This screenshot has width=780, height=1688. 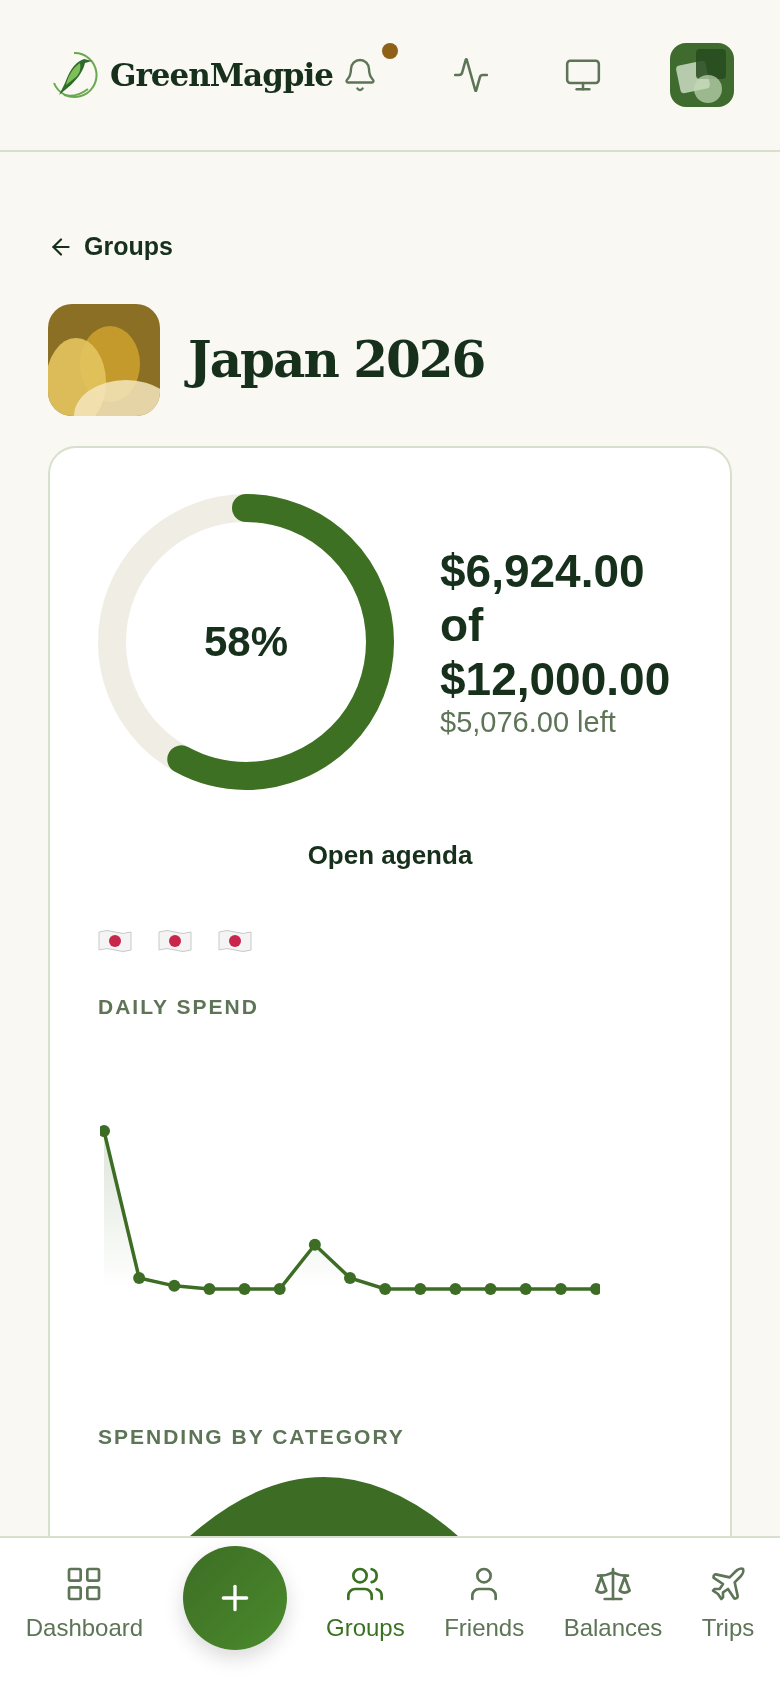 I want to click on brand-name: GreenMagpie, so click(x=222, y=75).